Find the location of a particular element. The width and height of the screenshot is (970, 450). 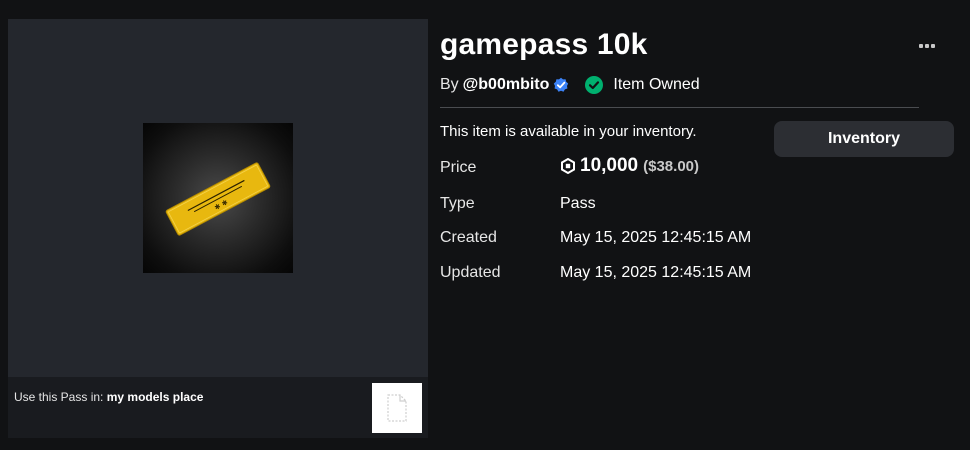

item-title: gamepass 10k is located at coordinates (544, 44).